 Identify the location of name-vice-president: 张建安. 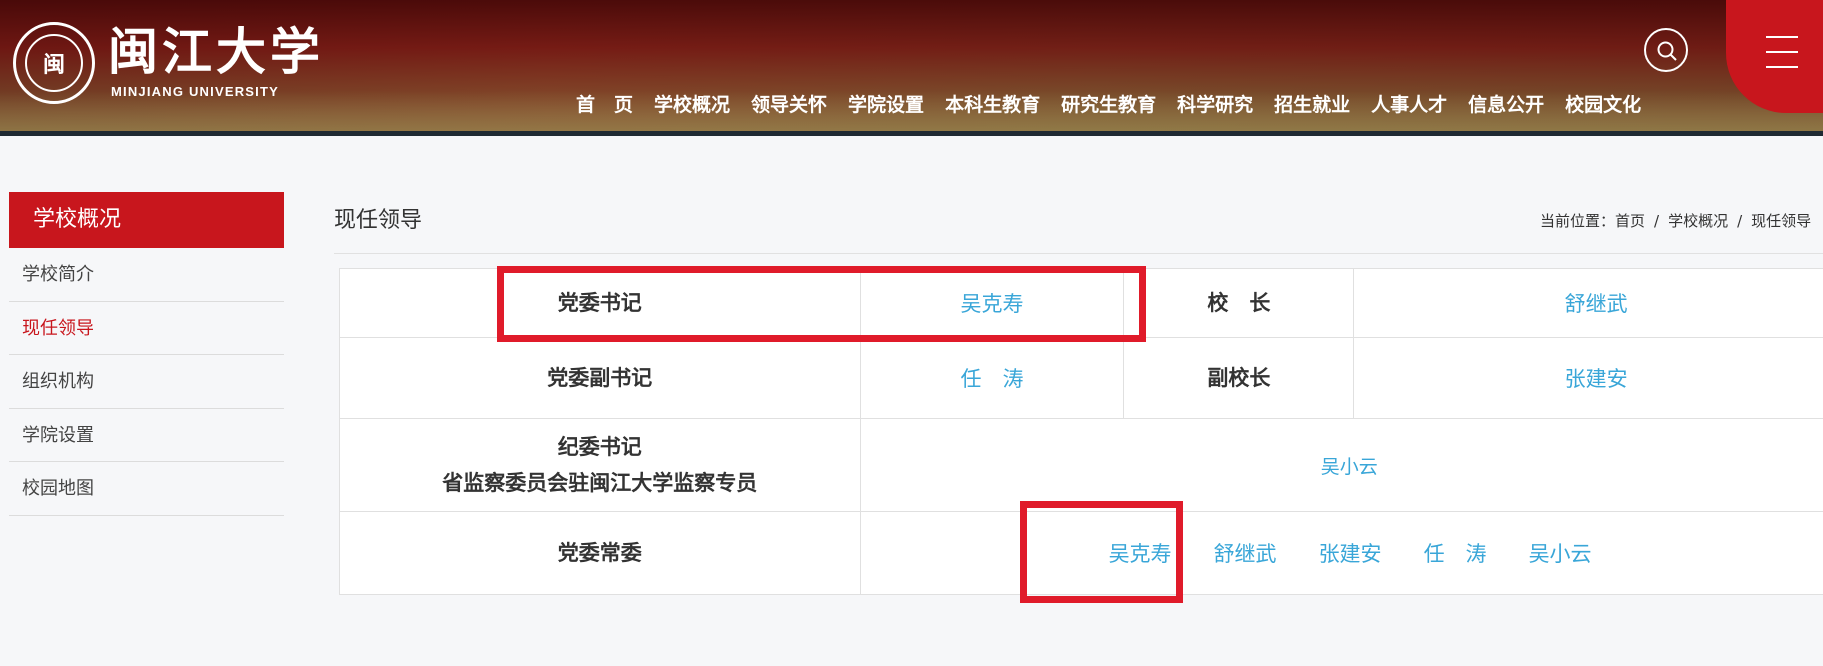
(1588, 378).